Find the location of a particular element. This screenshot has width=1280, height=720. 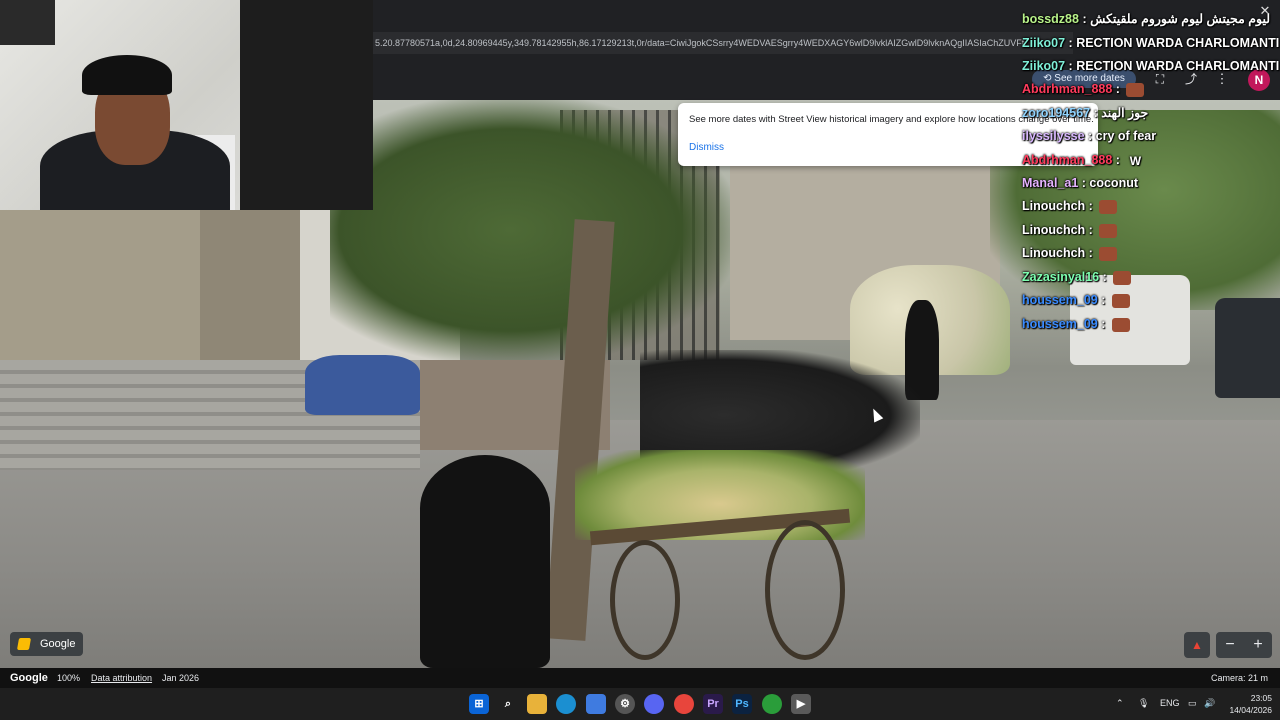

google-logo: Google is located at coordinates (29, 678).